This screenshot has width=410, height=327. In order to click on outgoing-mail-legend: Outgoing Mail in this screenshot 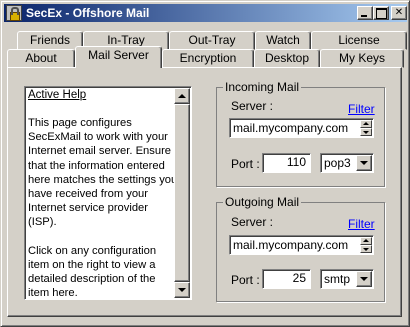, I will do `click(262, 202)`.